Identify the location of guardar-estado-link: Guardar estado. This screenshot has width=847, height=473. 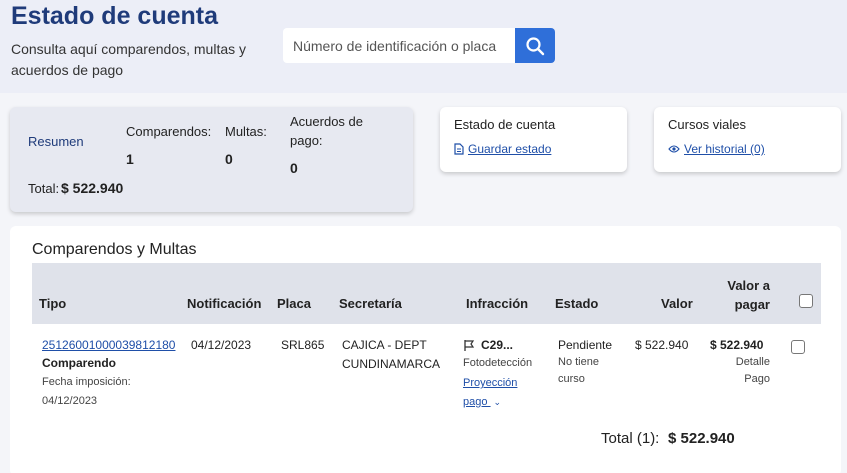
(502, 149).